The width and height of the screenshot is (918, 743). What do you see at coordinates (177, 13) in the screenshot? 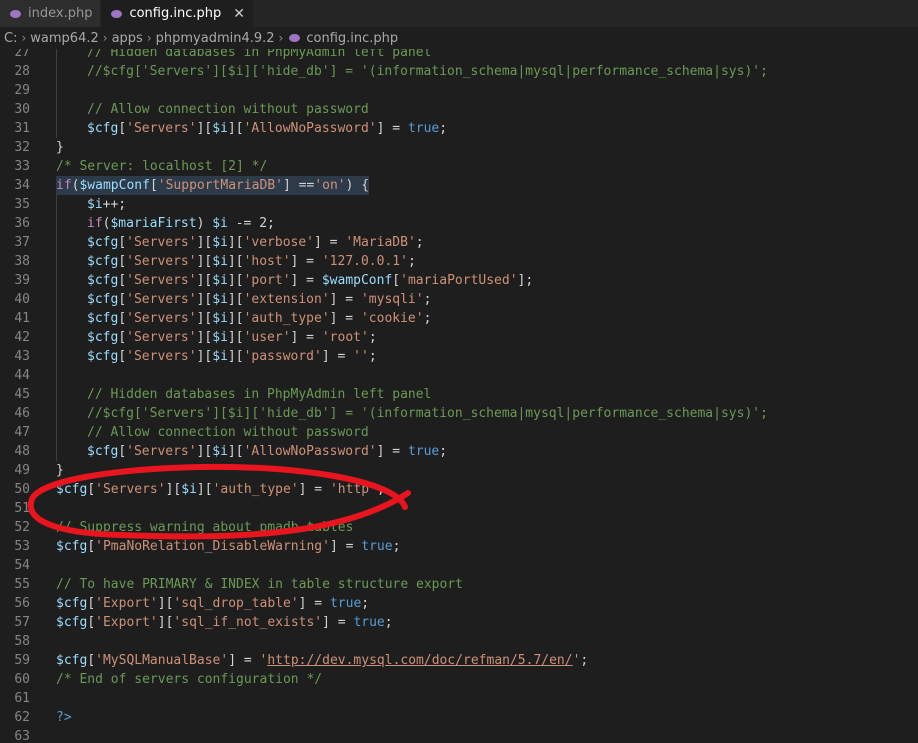
I see `tab-config-inc-php: config.inc.php ✕` at bounding box center [177, 13].